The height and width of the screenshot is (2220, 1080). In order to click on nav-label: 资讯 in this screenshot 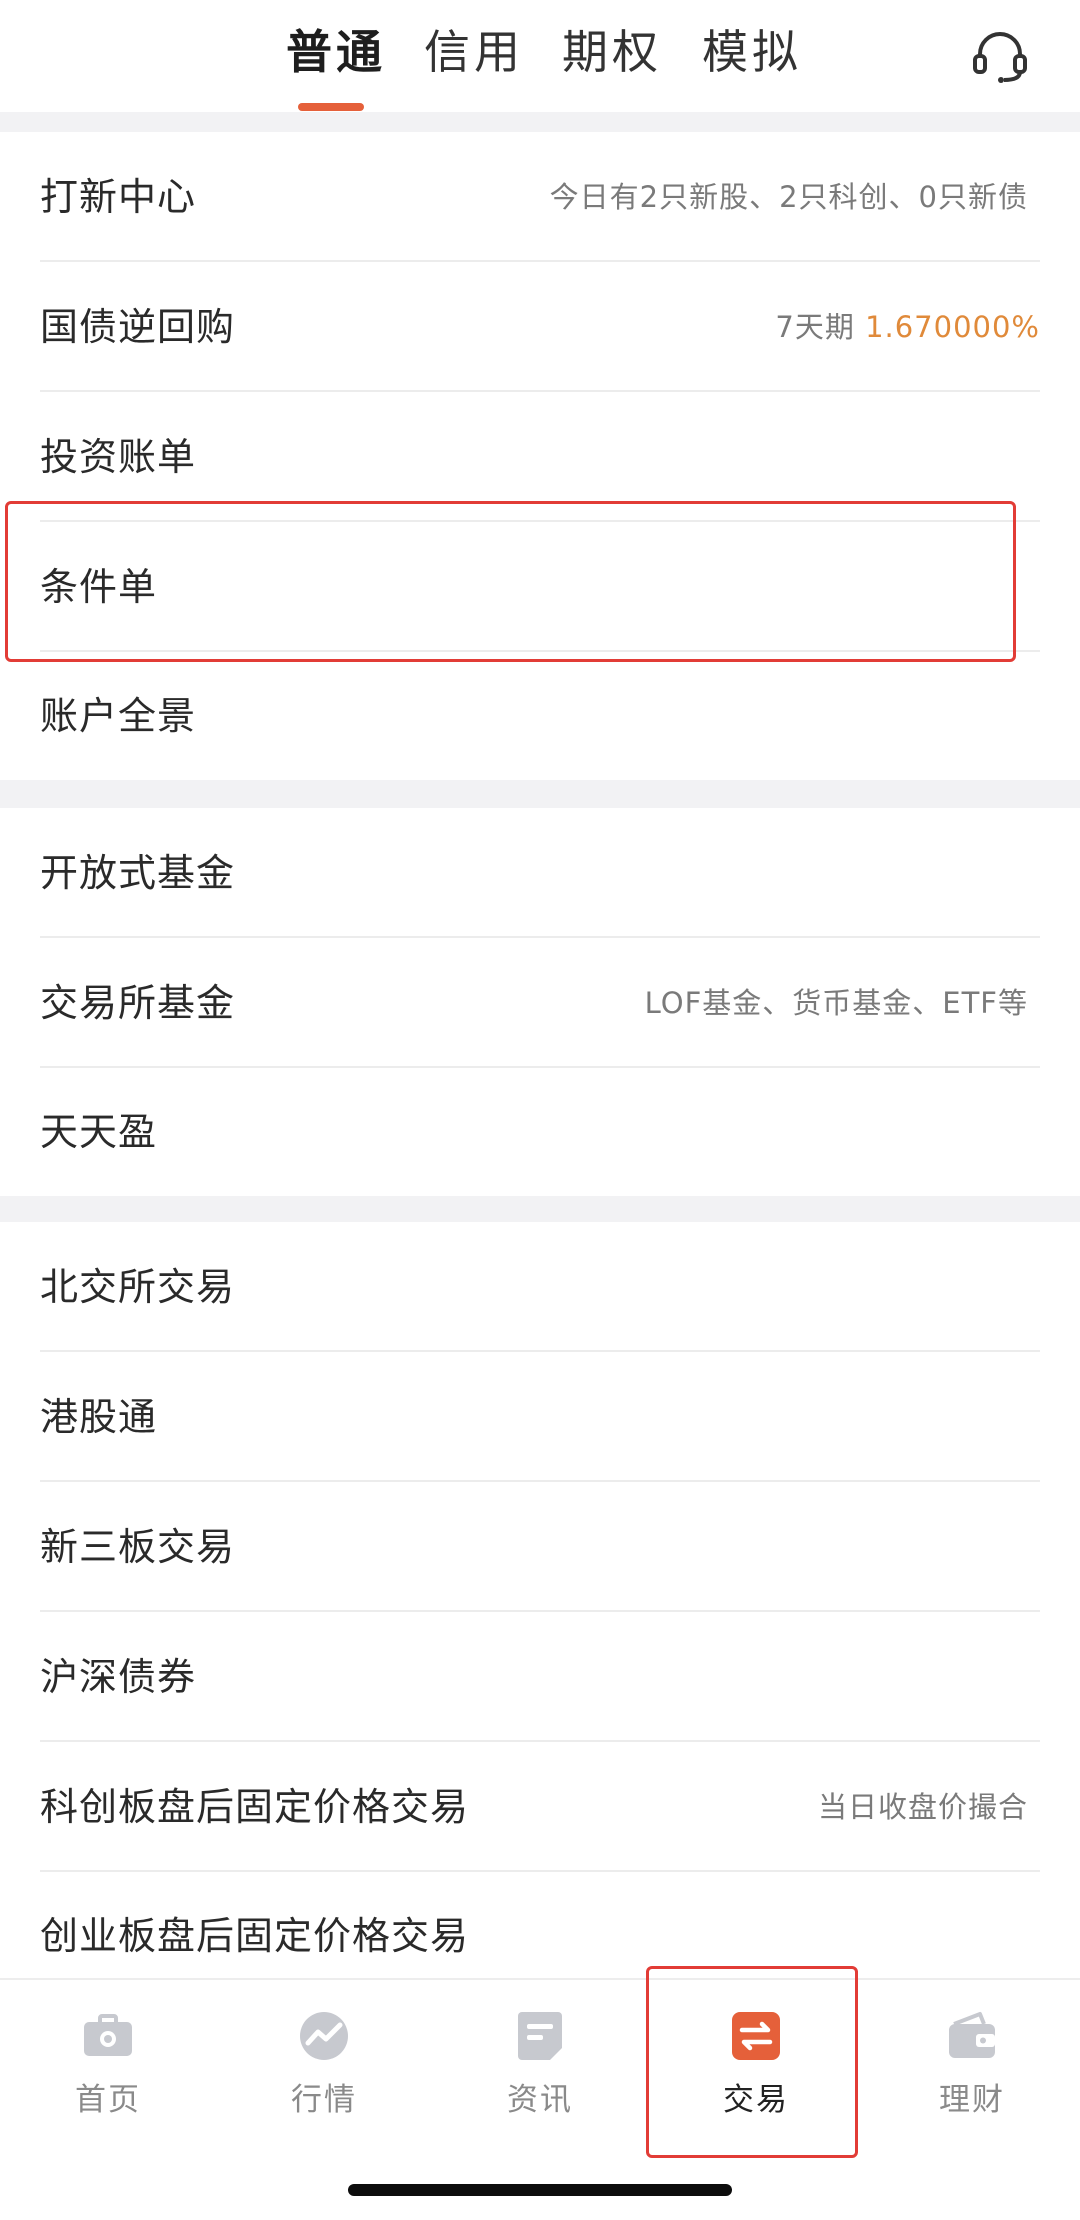, I will do `click(540, 2100)`.